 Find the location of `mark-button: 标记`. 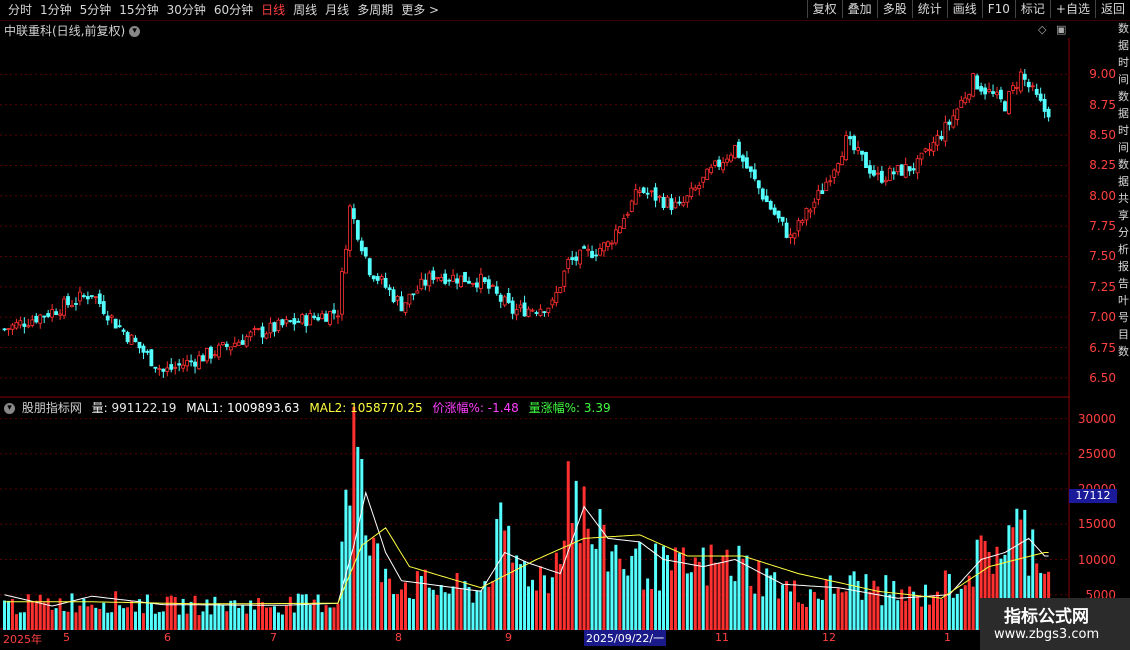

mark-button: 标记 is located at coordinates (1032, 9).